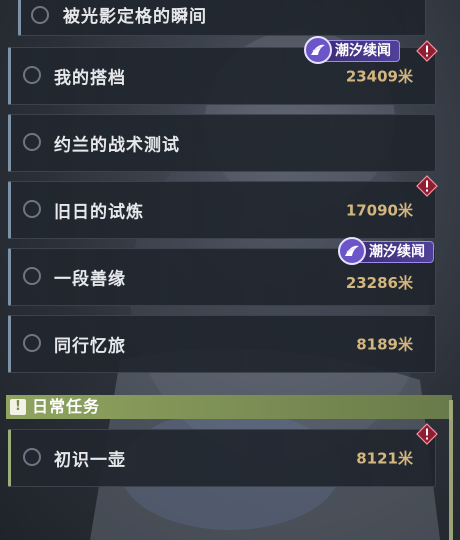 Image resolution: width=460 pixels, height=540 pixels. Describe the element at coordinates (222, 143) in the screenshot. I see `quest-row: 约兰的战术测试` at that location.